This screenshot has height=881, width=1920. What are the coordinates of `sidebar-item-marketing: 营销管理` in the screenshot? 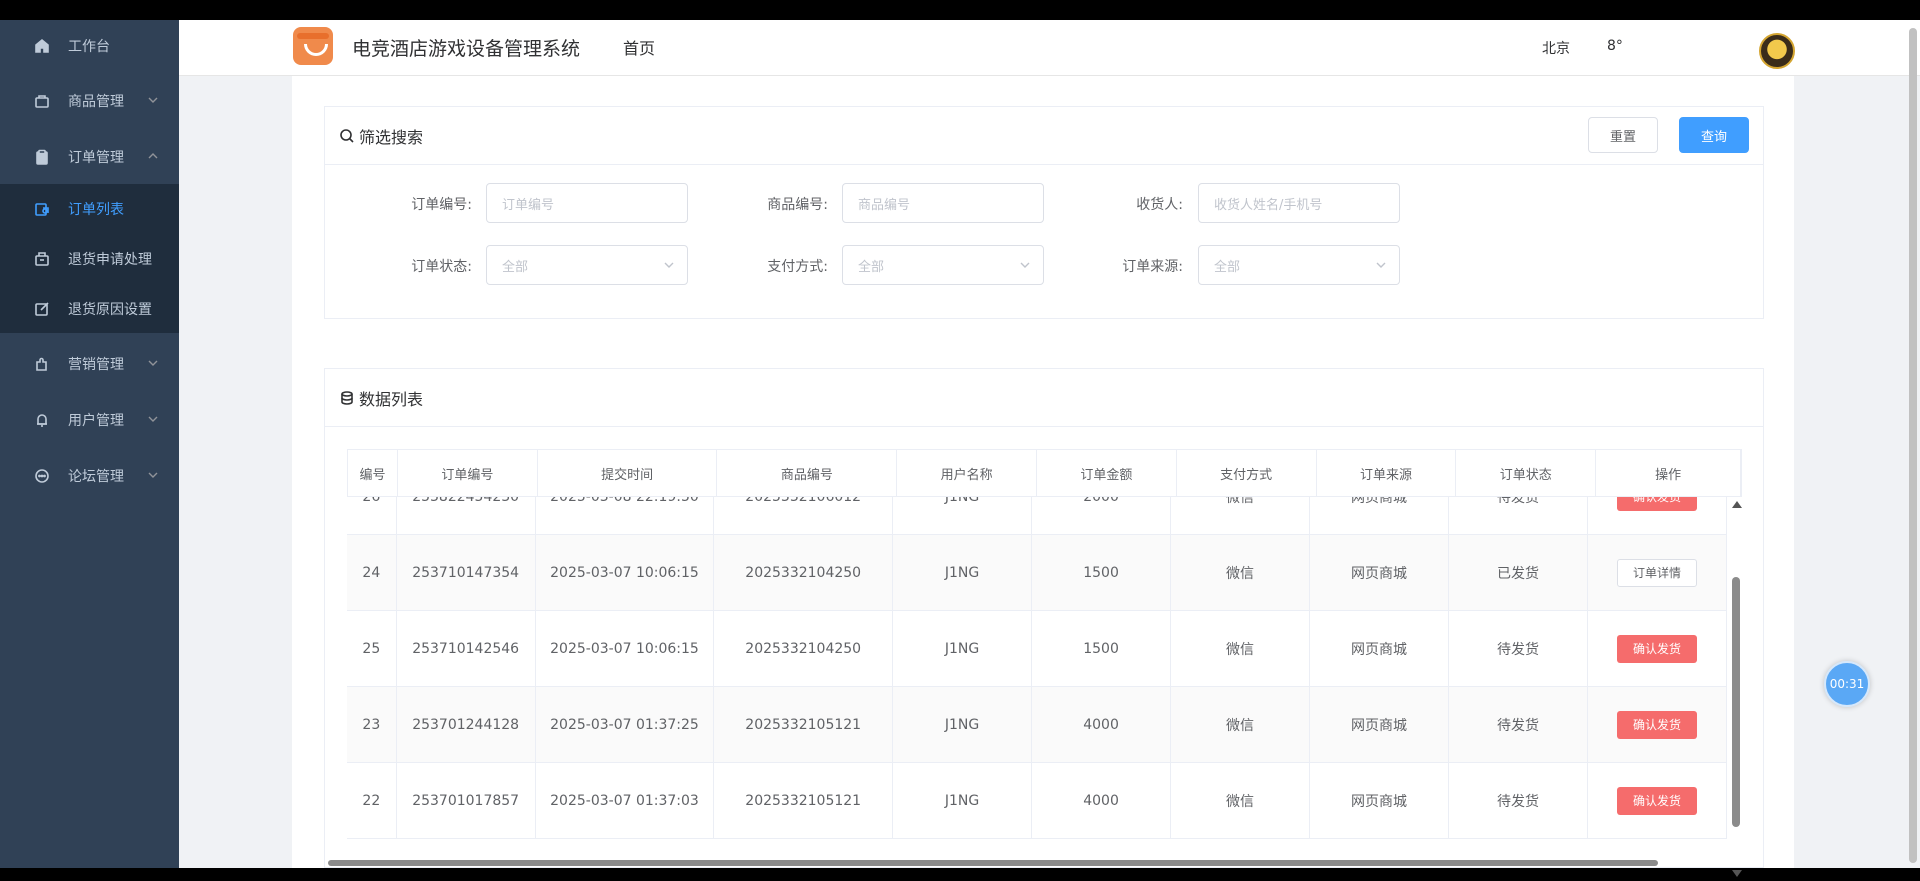 It's located at (89, 364).